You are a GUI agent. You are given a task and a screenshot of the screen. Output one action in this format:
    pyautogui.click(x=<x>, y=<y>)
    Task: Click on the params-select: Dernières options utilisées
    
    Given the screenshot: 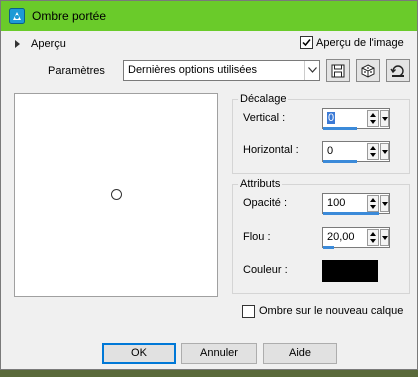 What is the action you would take?
    pyautogui.click(x=221, y=70)
    